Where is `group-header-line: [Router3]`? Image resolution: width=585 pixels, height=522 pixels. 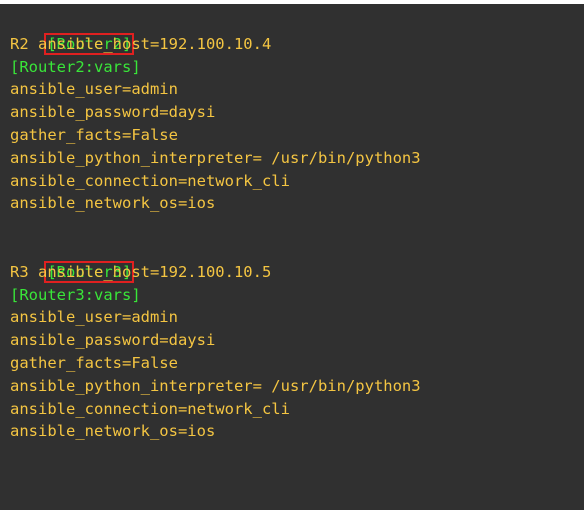 group-header-line: [Router3] is located at coordinates (297, 260).